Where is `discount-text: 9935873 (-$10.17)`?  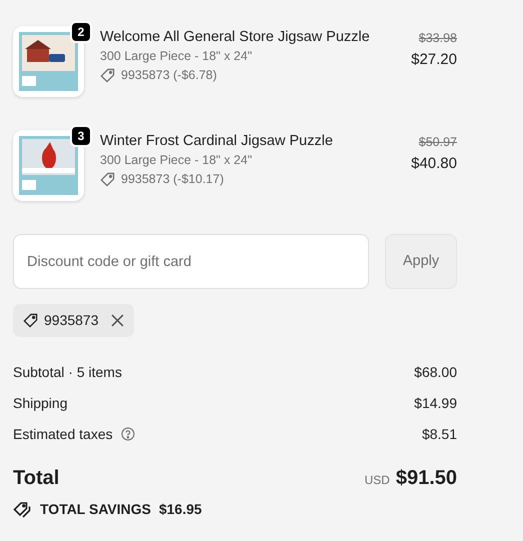 discount-text: 9935873 (-$10.17) is located at coordinates (172, 179).